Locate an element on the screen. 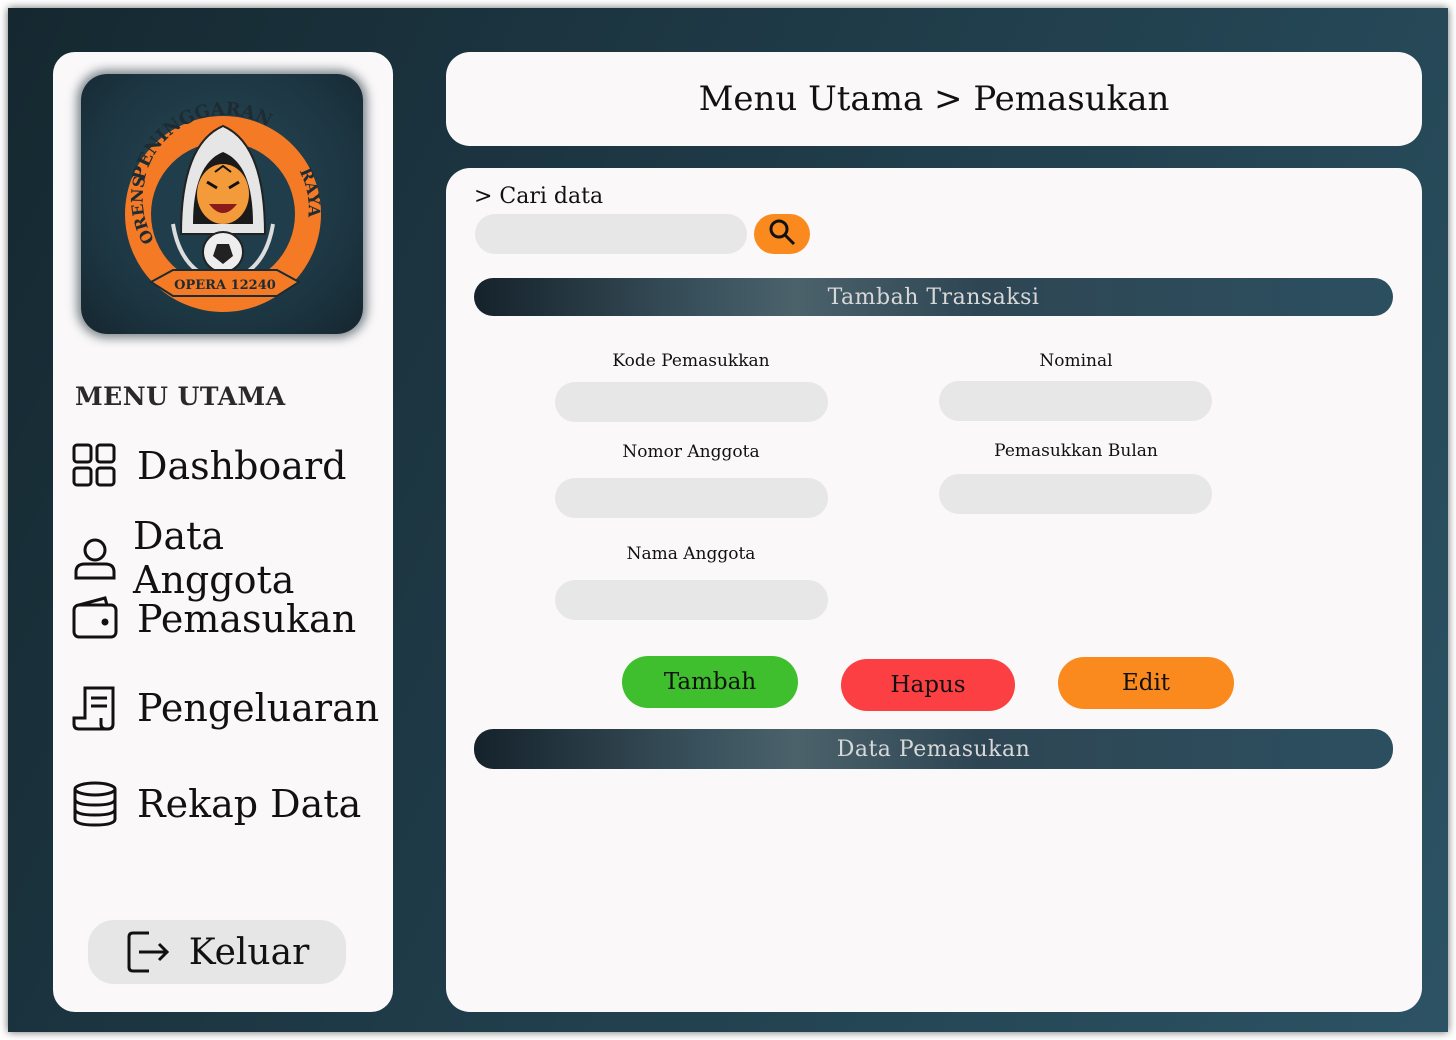  edit-button: Edit is located at coordinates (1146, 683).